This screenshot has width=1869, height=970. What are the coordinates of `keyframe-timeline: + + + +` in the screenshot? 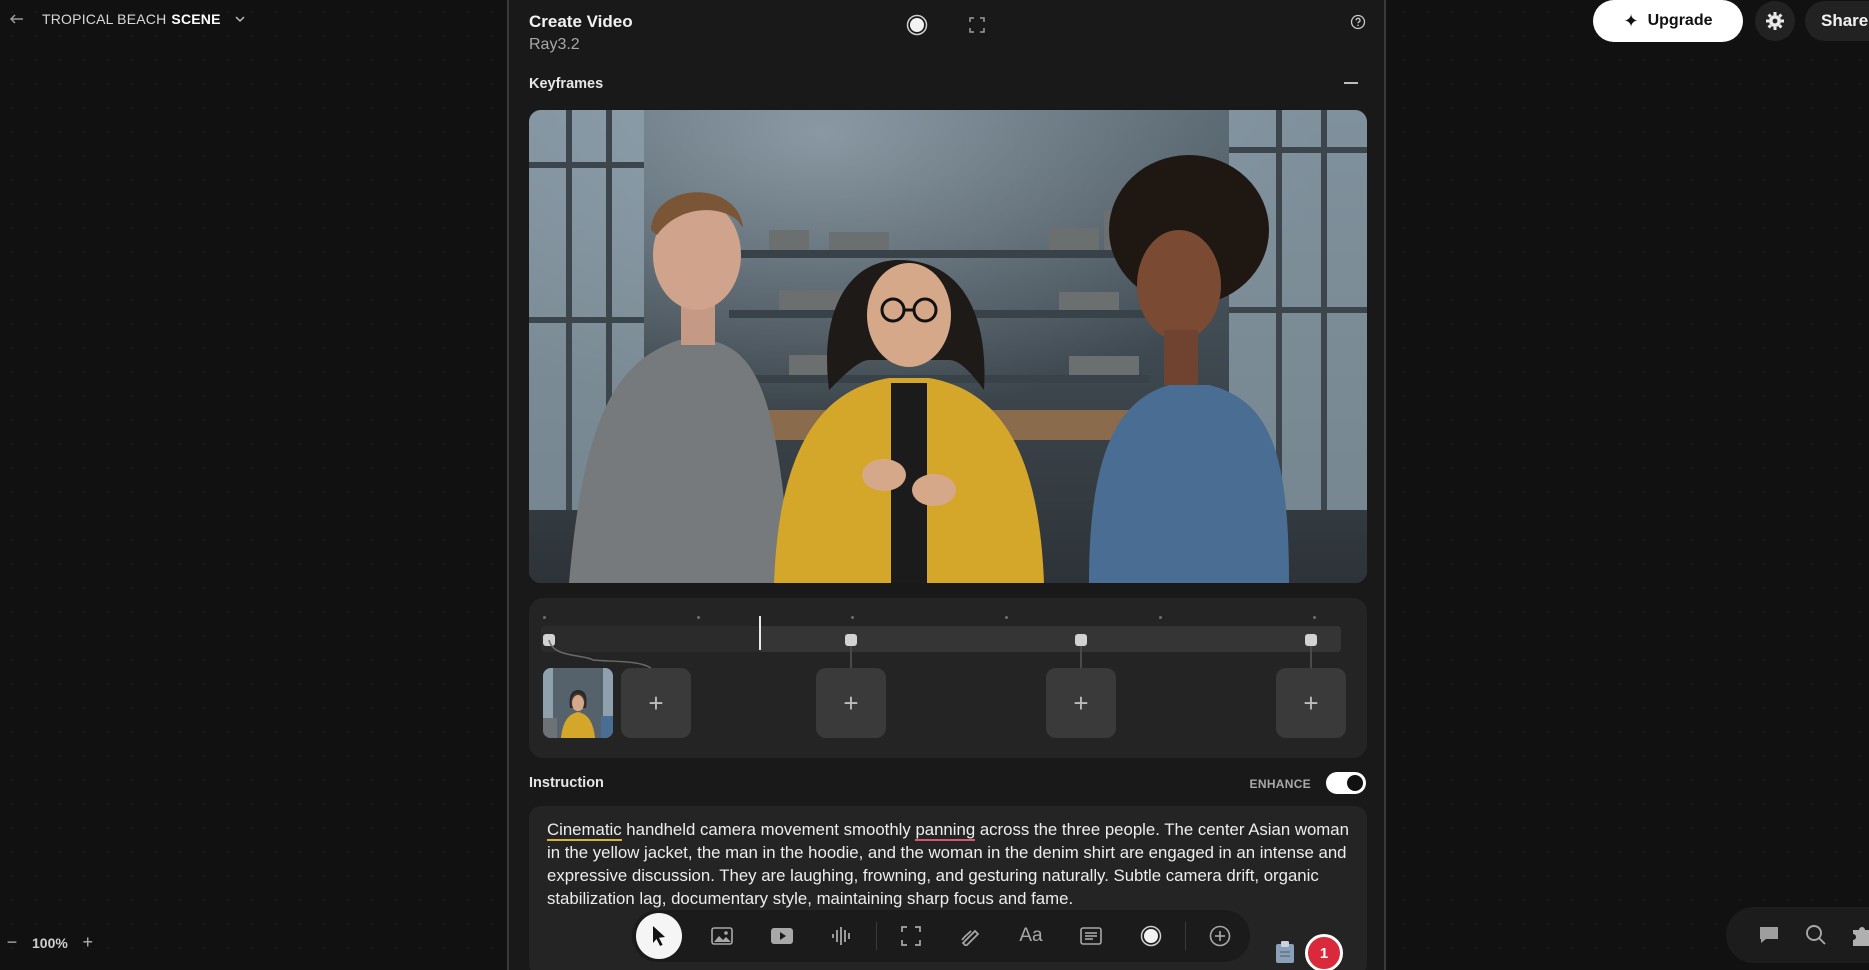 It's located at (948, 678).